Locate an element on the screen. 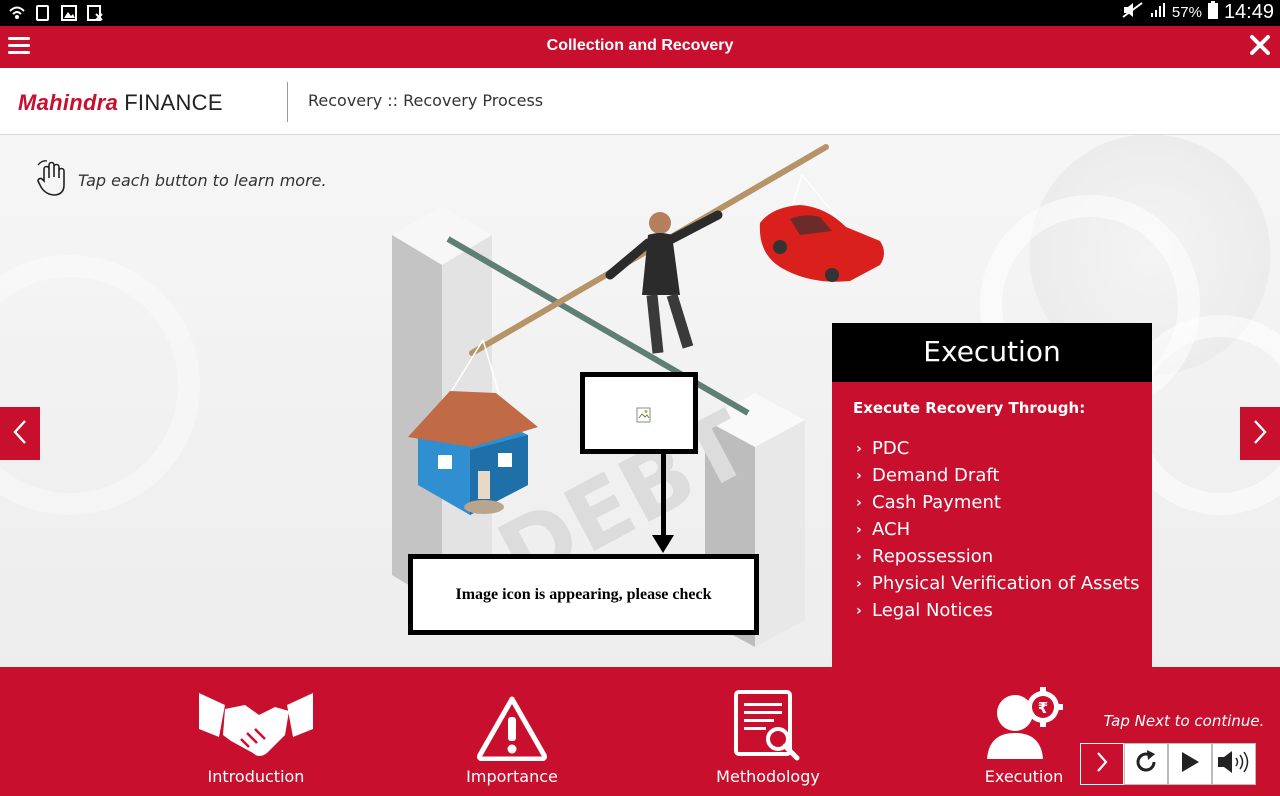 The image size is (1280, 796). play-icon is located at coordinates (1190, 764).